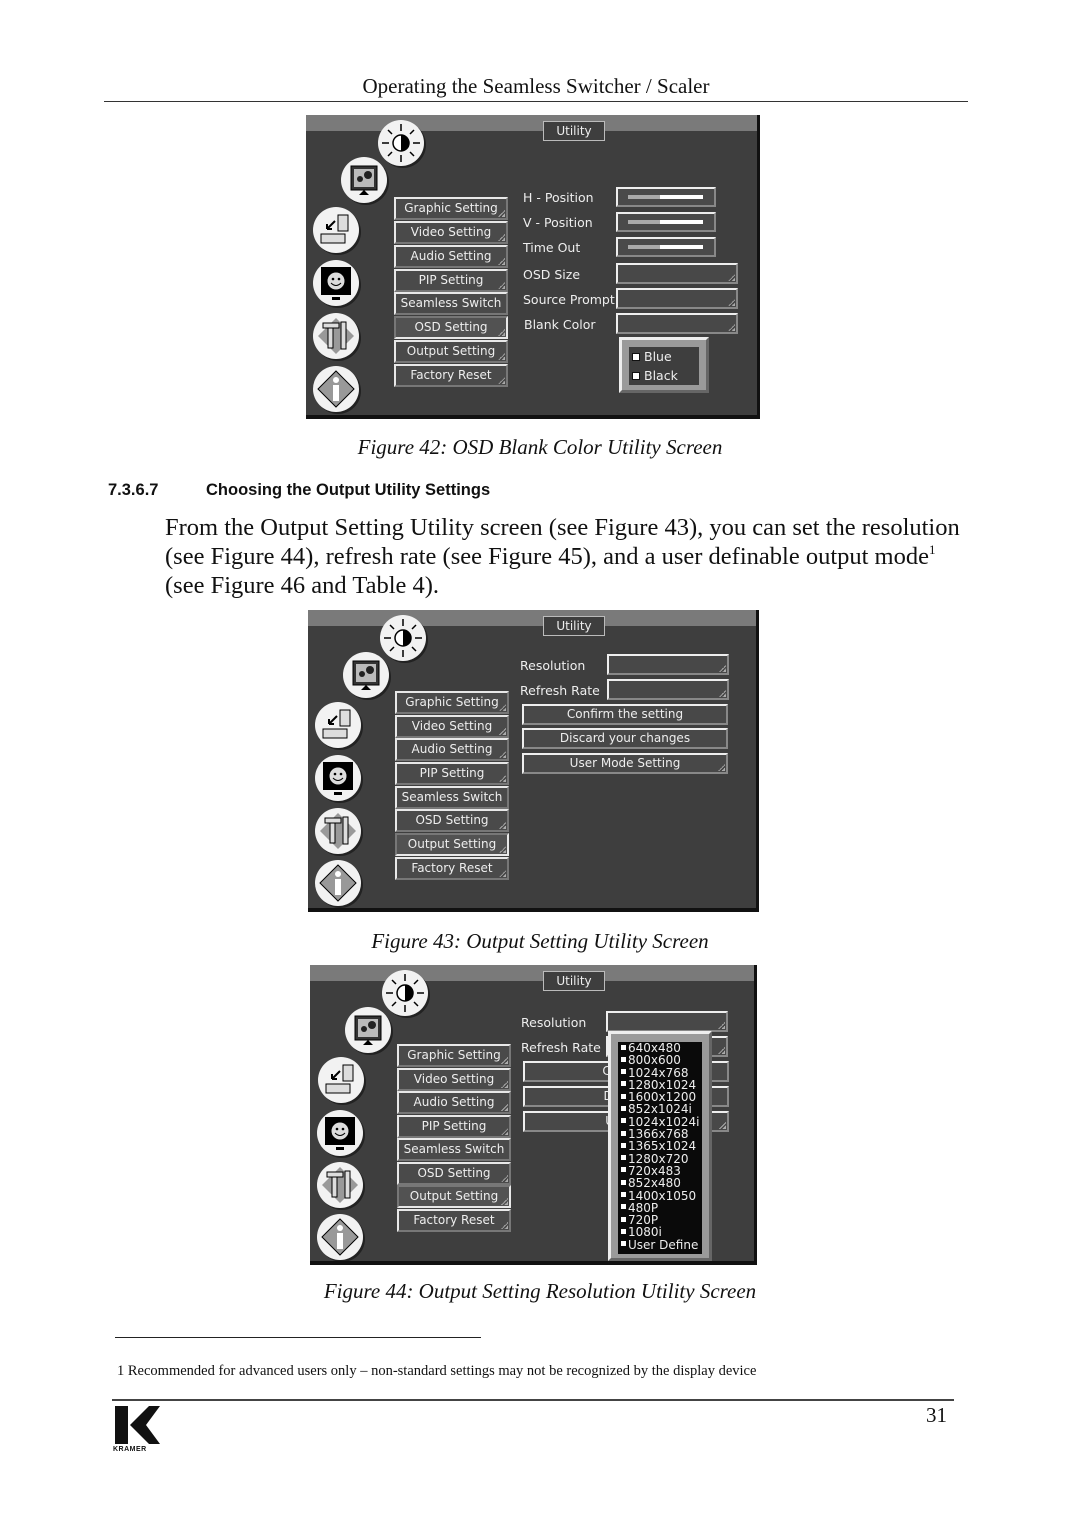 This screenshot has width=1080, height=1529. I want to click on figure-43-caption: Figure 43: Output Setting Utility Screen, so click(540, 941).